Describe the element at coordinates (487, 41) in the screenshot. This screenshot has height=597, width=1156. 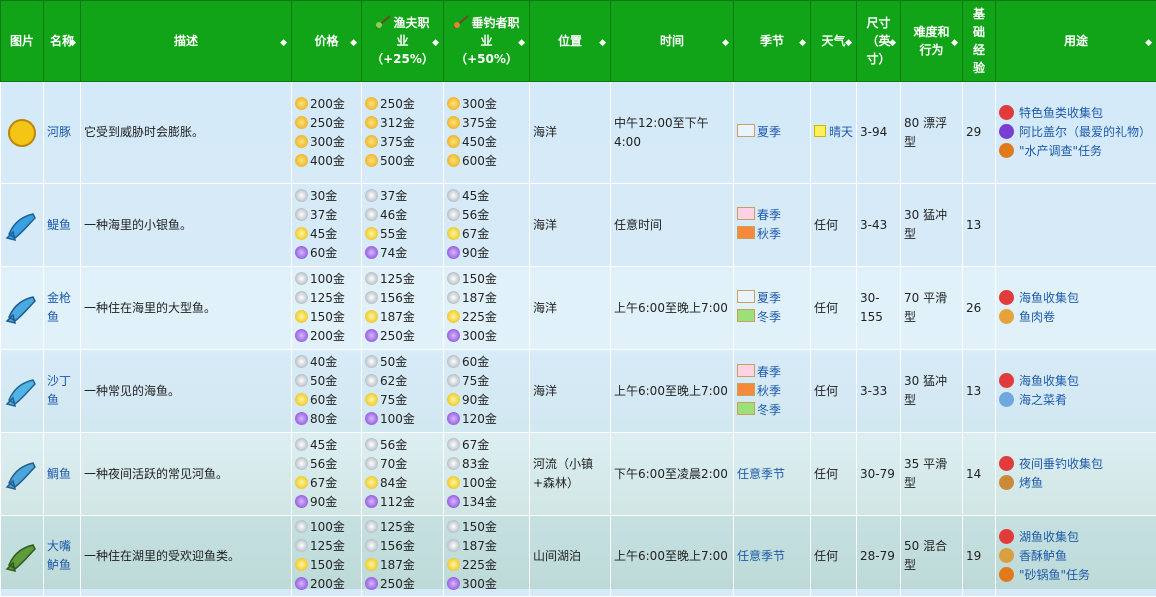
I see `header-angler: 垂钓者职业（+50%）◆` at that location.